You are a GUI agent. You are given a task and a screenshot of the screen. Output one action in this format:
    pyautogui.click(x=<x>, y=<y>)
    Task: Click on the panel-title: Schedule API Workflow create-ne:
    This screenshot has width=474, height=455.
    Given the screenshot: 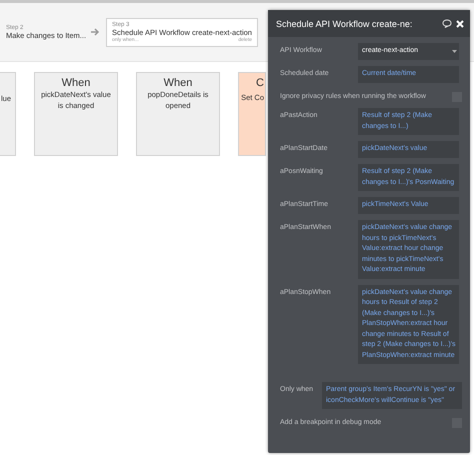 What is the action you would take?
    pyautogui.click(x=345, y=23)
    